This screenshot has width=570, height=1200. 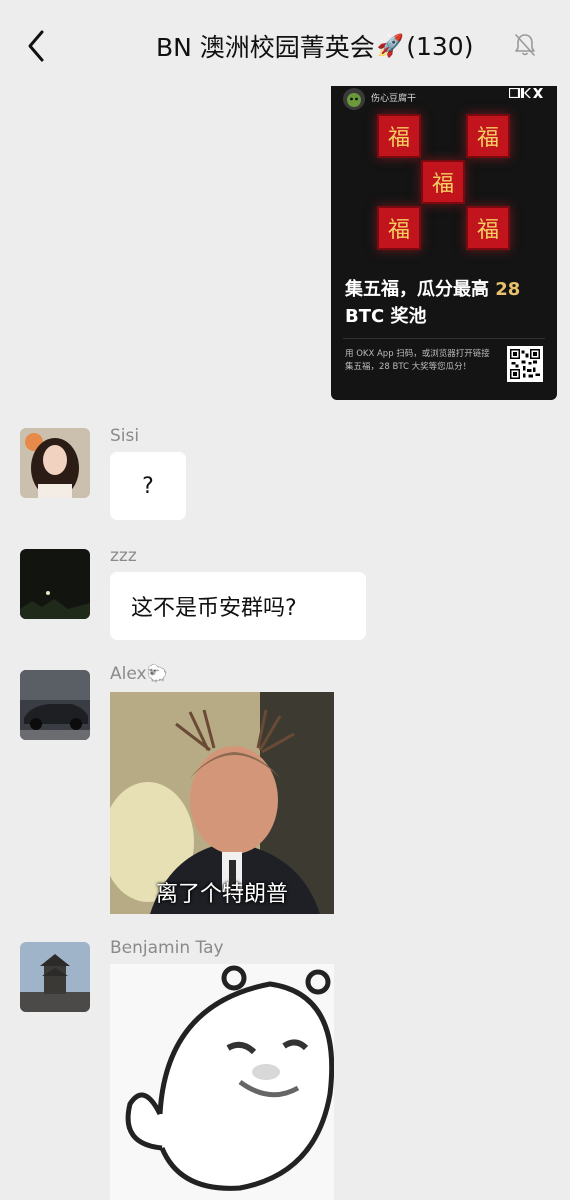 I want to click on chevron-left-icon, so click(x=37, y=46).